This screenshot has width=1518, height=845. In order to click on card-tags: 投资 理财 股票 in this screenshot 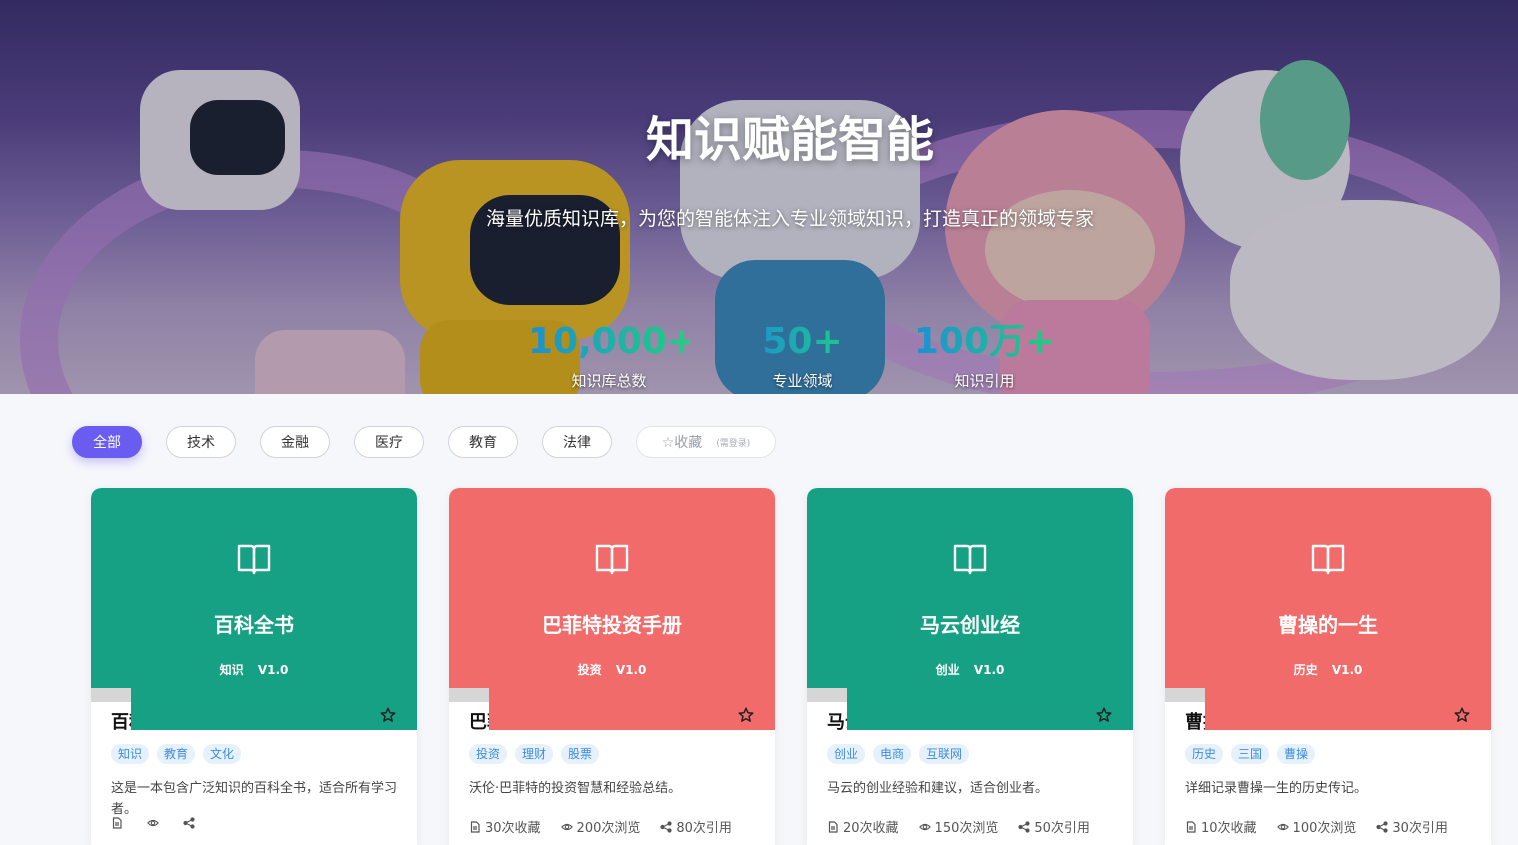, I will do `click(534, 754)`.